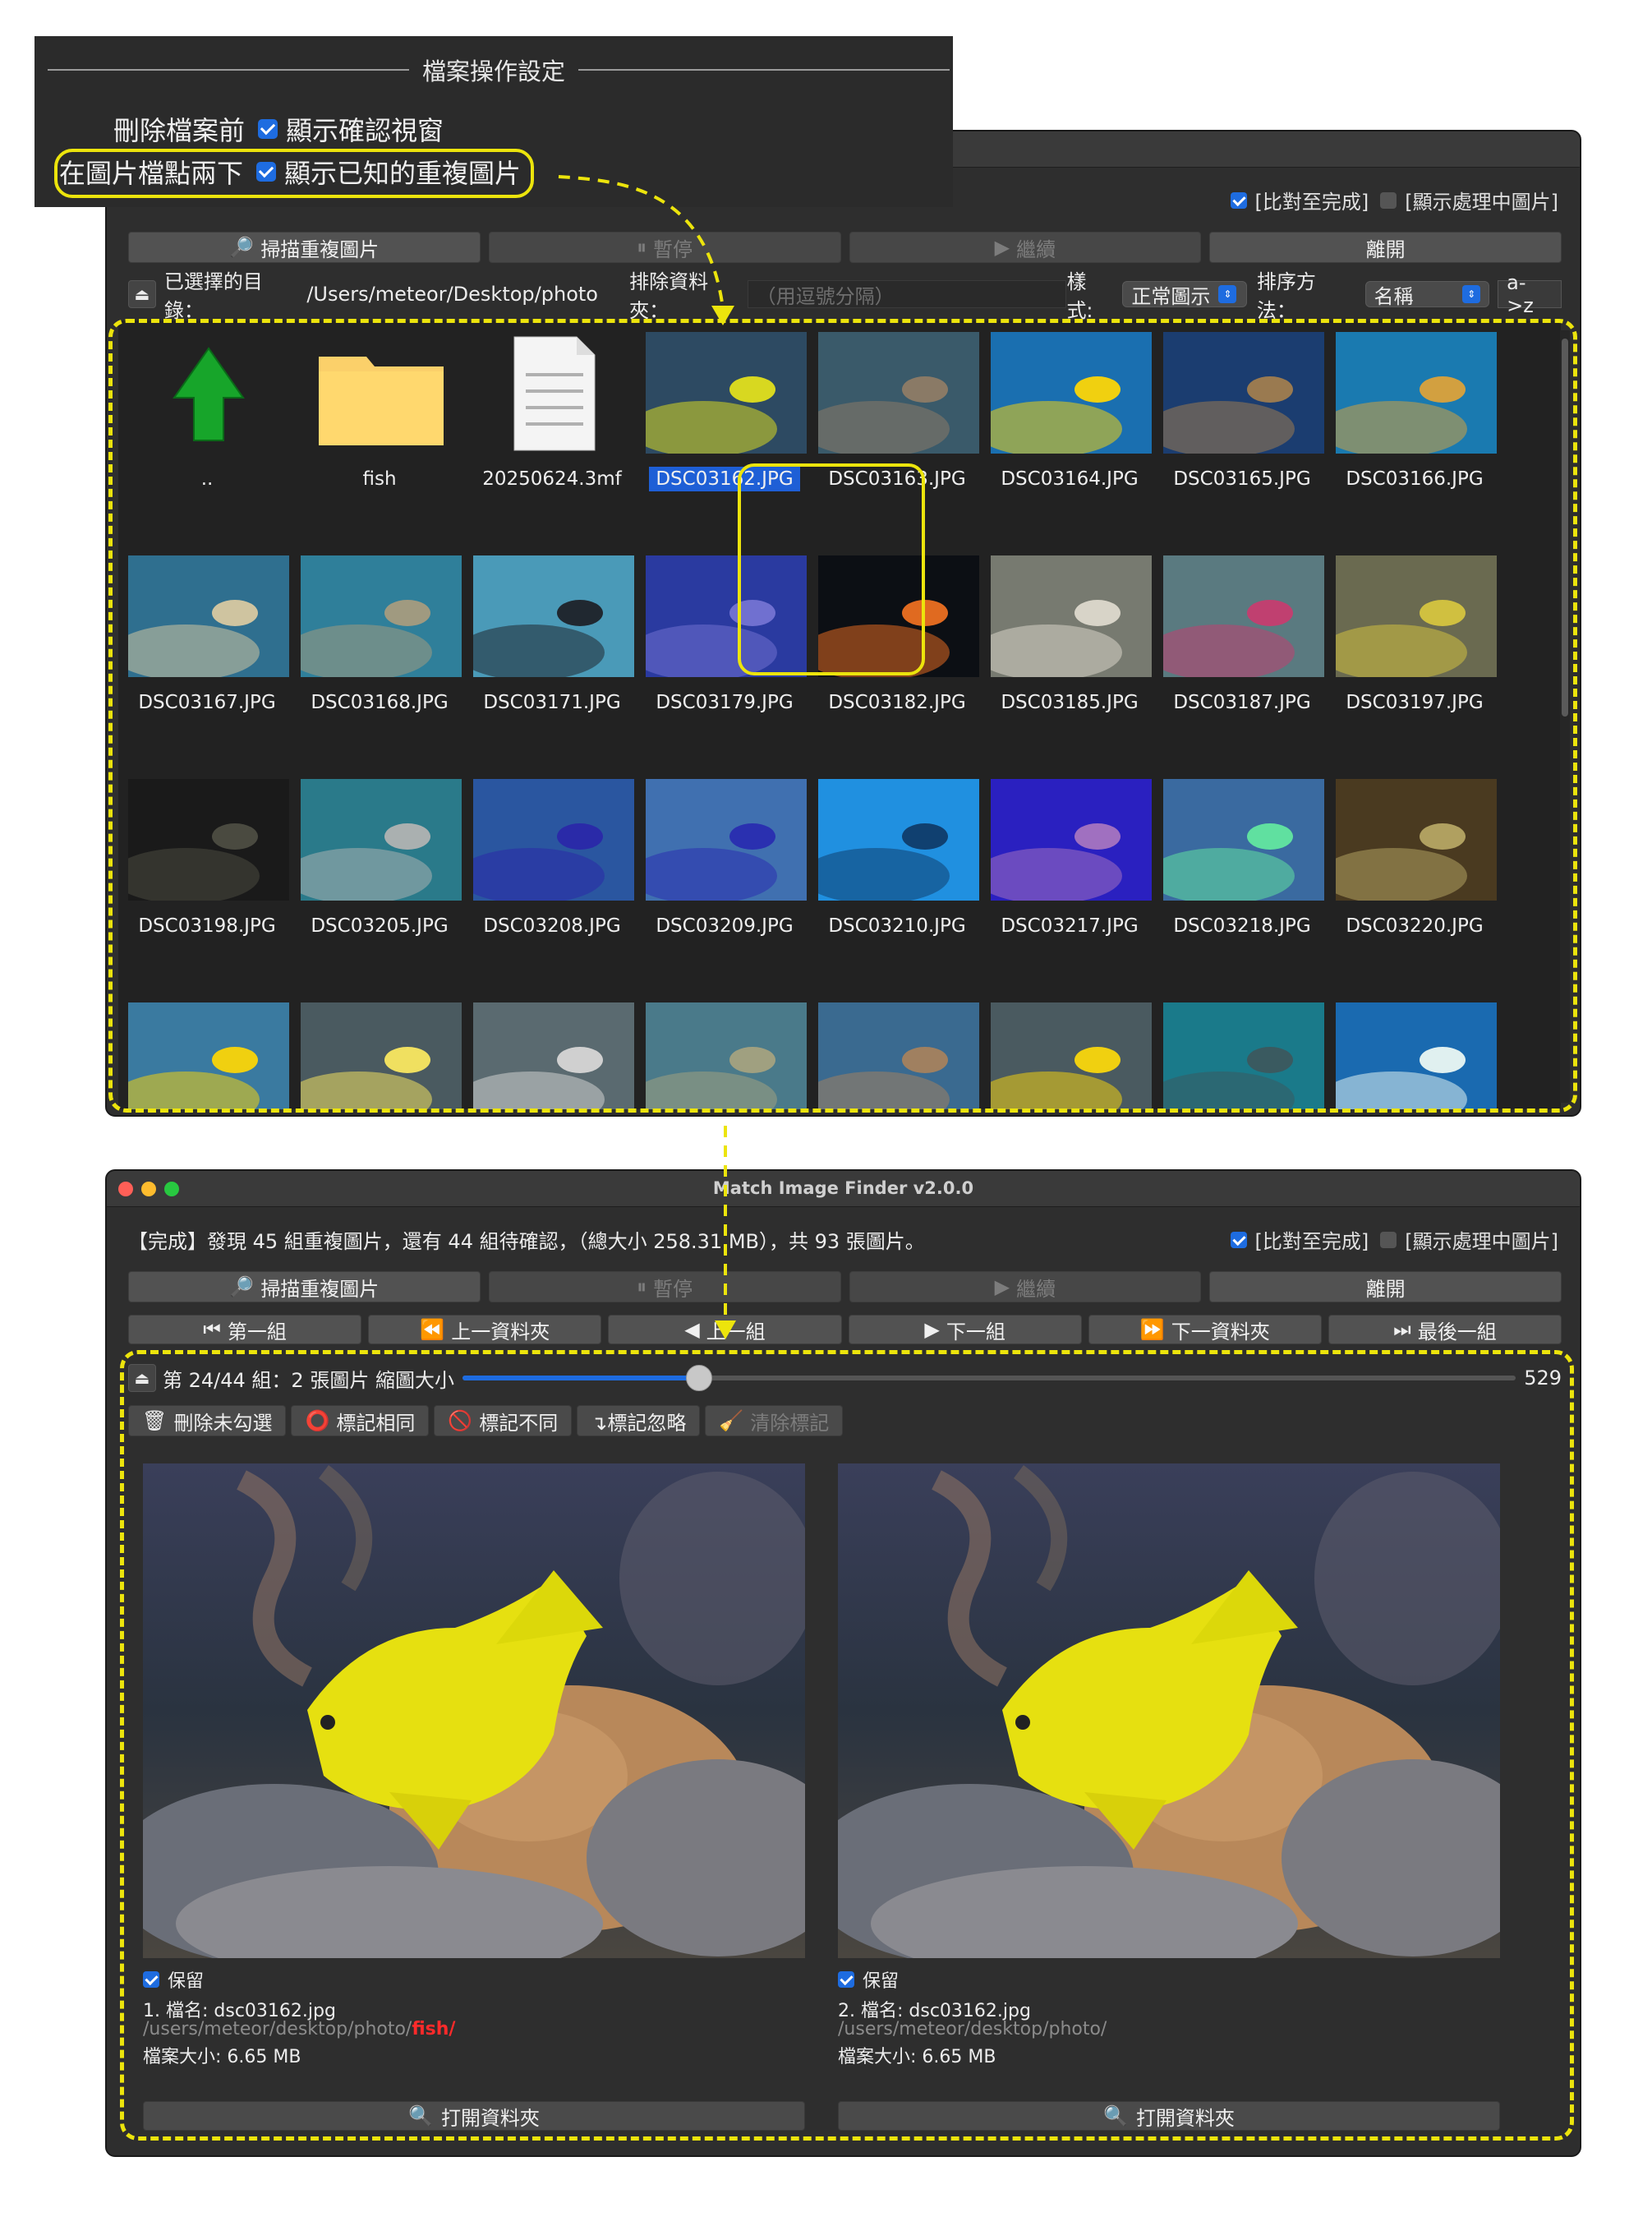 The width and height of the screenshot is (1652, 2226). I want to click on style-select: 正常圖示 ⇕, so click(1184, 294).